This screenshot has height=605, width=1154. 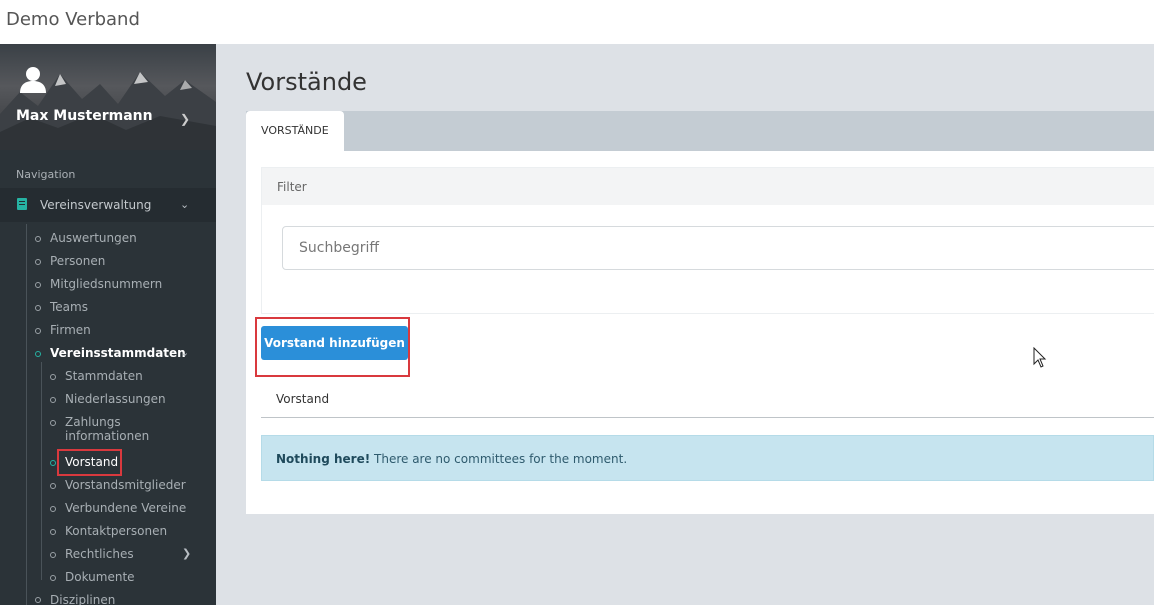 What do you see at coordinates (99, 554) in the screenshot?
I see `sidebar-item-rechtliches: Rechtliches` at bounding box center [99, 554].